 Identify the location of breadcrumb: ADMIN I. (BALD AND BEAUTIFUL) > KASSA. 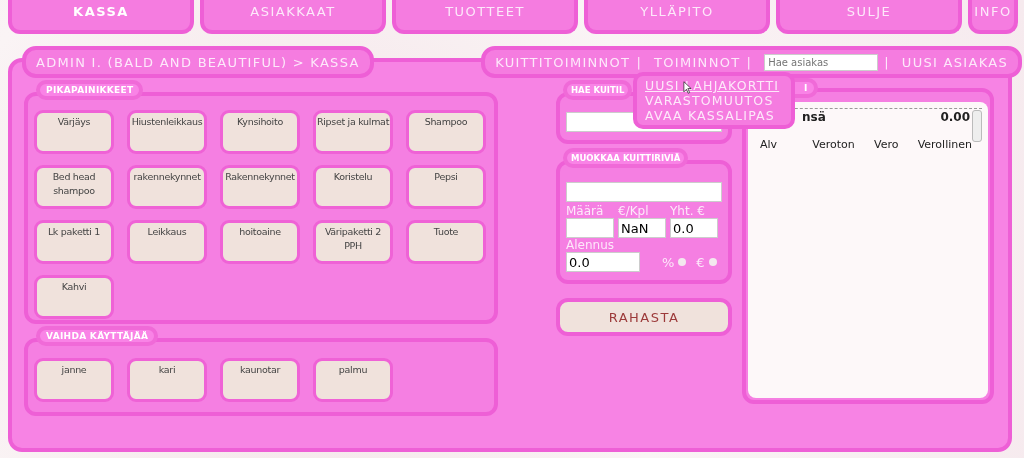
(198, 62).